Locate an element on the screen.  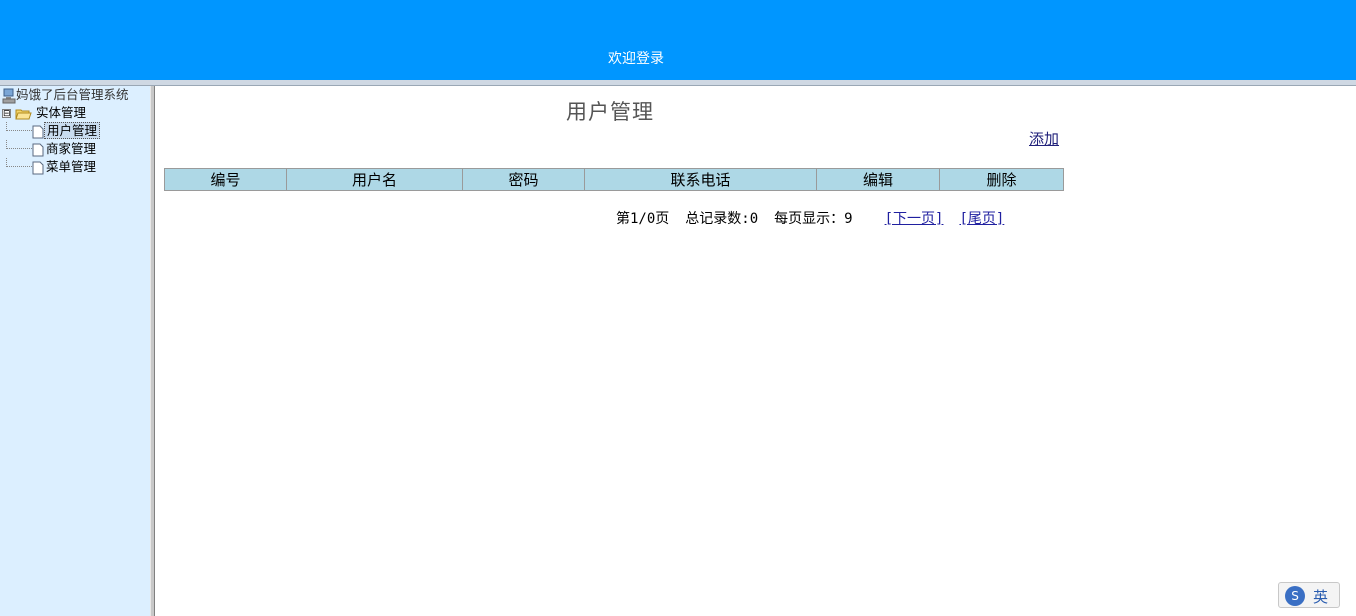
sidebar-item-label: 菜单管理 is located at coordinates (71, 166).